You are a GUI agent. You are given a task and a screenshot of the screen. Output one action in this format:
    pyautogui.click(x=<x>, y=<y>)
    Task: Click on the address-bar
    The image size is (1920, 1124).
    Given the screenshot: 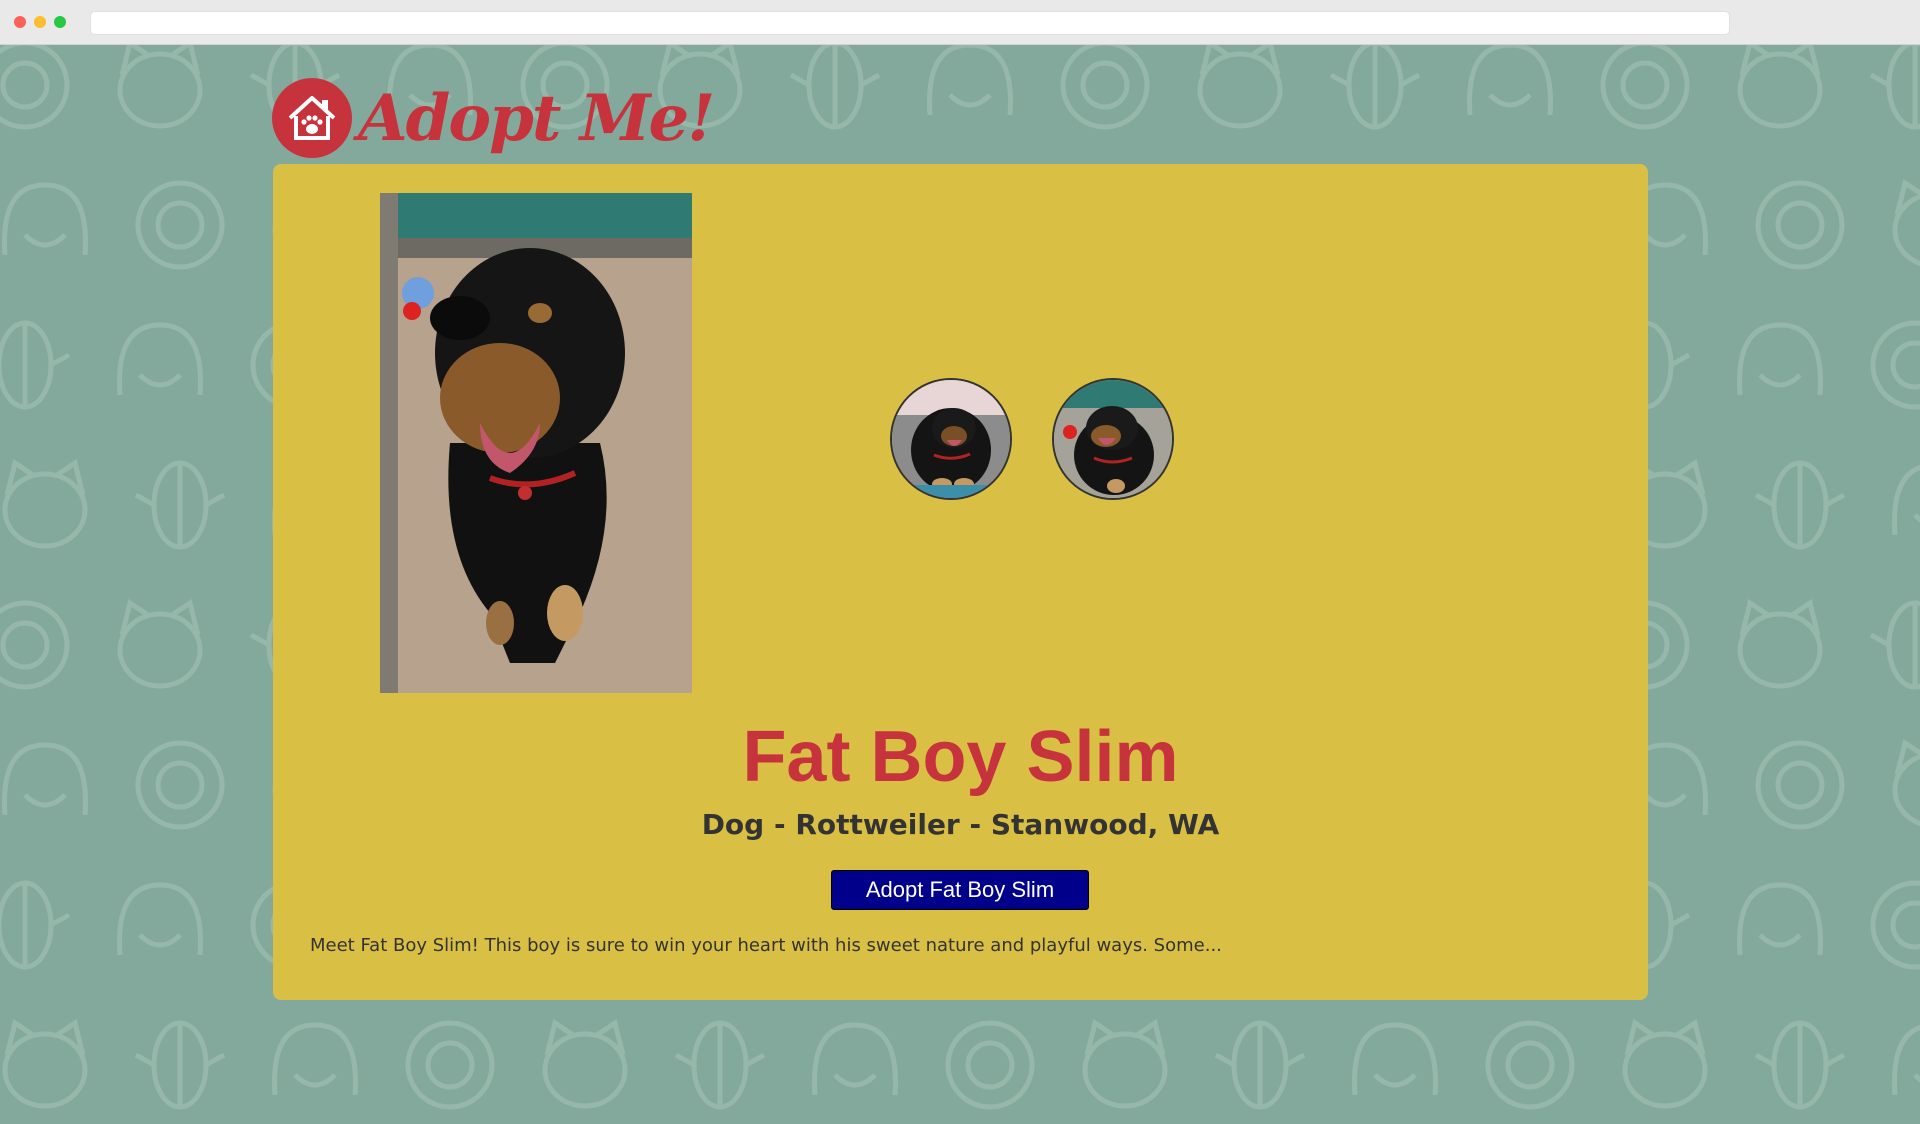 What is the action you would take?
    pyautogui.click(x=910, y=23)
    